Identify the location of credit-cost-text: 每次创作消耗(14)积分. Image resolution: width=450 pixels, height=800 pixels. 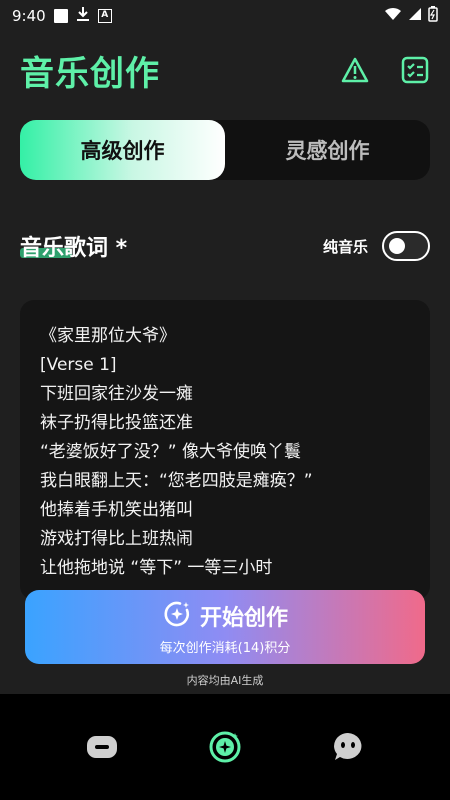
(225, 648).